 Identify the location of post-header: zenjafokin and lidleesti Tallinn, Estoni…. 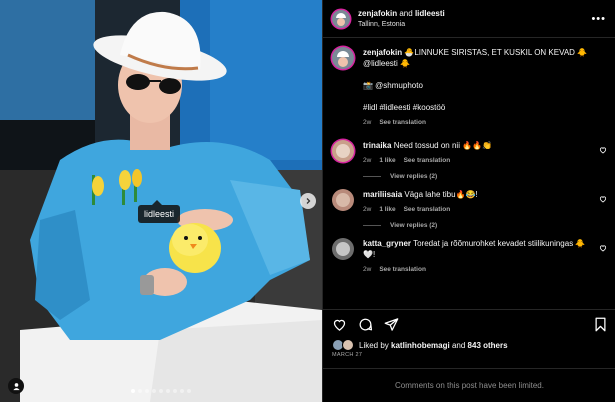
(469, 19).